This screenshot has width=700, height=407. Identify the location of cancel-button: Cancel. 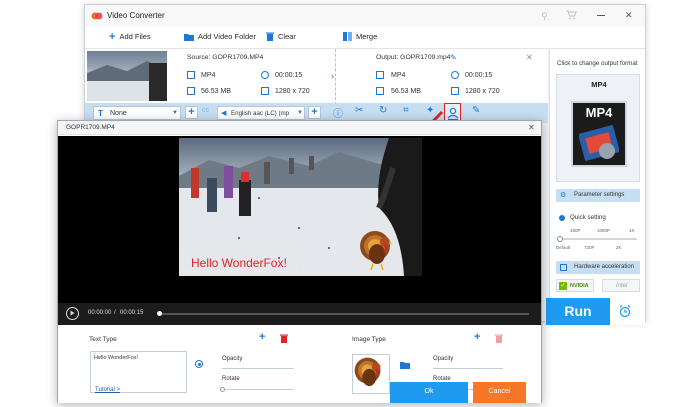
(499, 392).